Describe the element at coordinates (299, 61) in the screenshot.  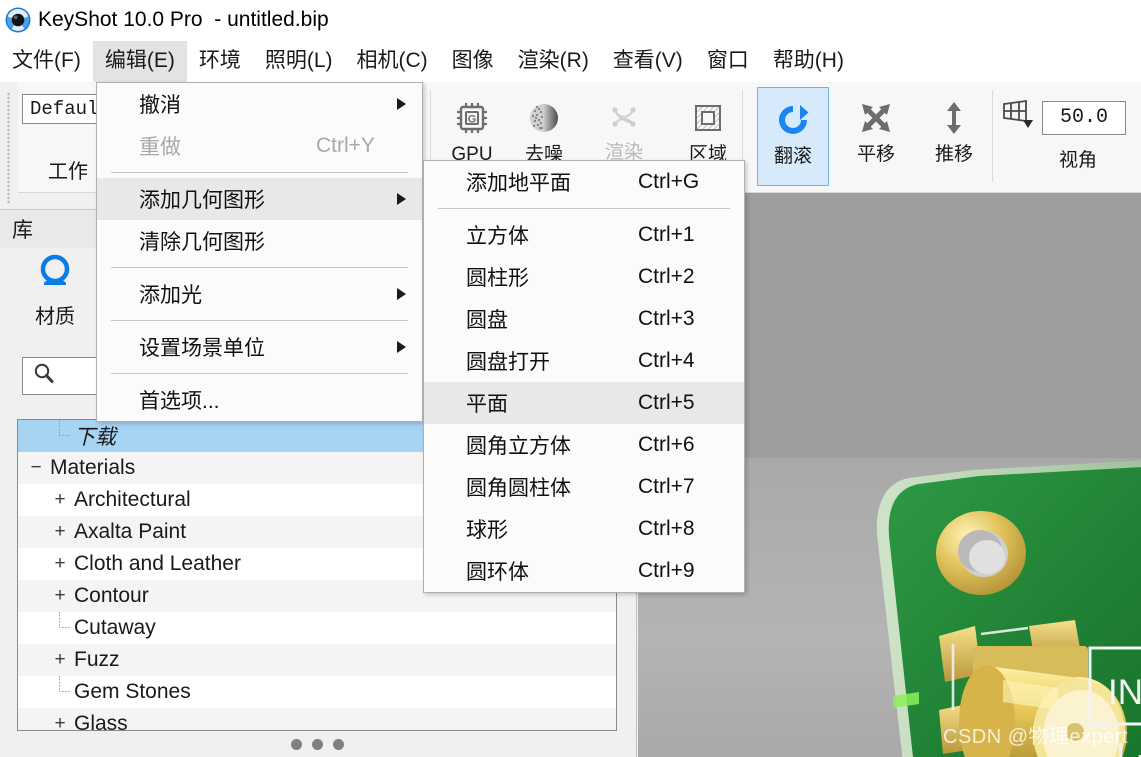
I see `menubar-item-3: 照明(L)` at that location.